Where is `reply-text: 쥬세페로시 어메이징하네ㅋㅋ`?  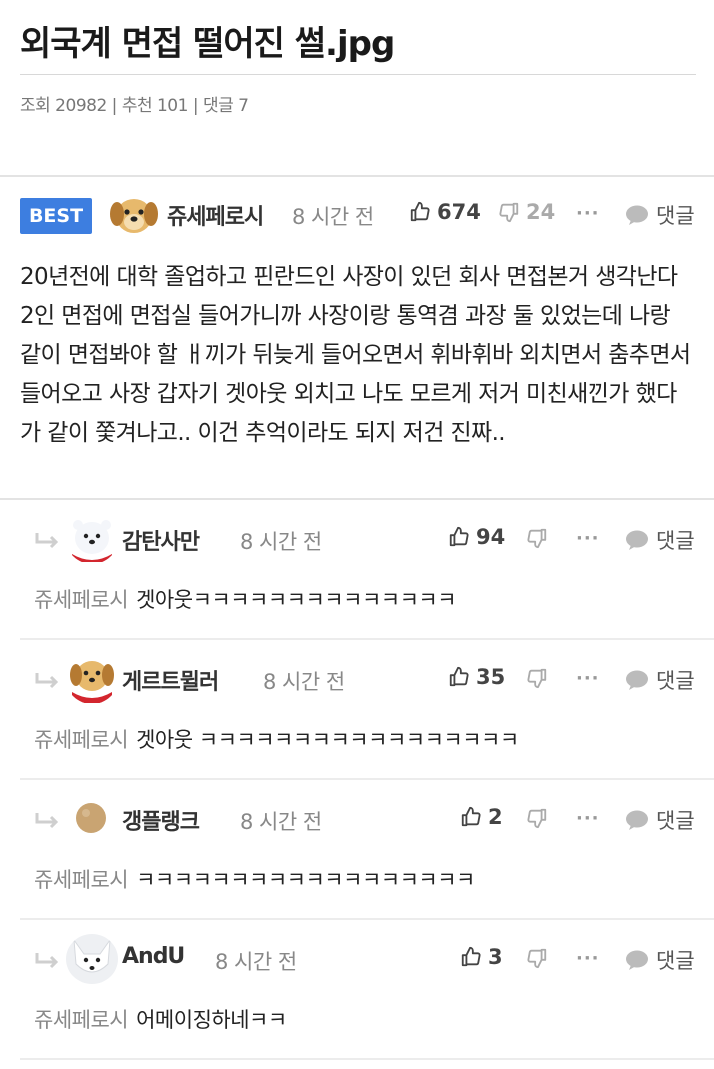
reply-text: 쥬세페로시 어메이징하네ㅋㅋ is located at coordinates (160, 1019).